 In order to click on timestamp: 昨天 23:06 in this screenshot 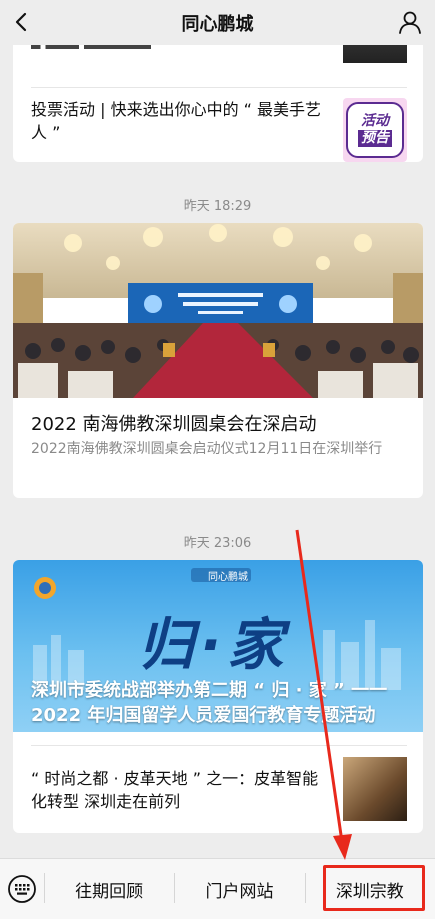, I will do `click(217, 543)`.